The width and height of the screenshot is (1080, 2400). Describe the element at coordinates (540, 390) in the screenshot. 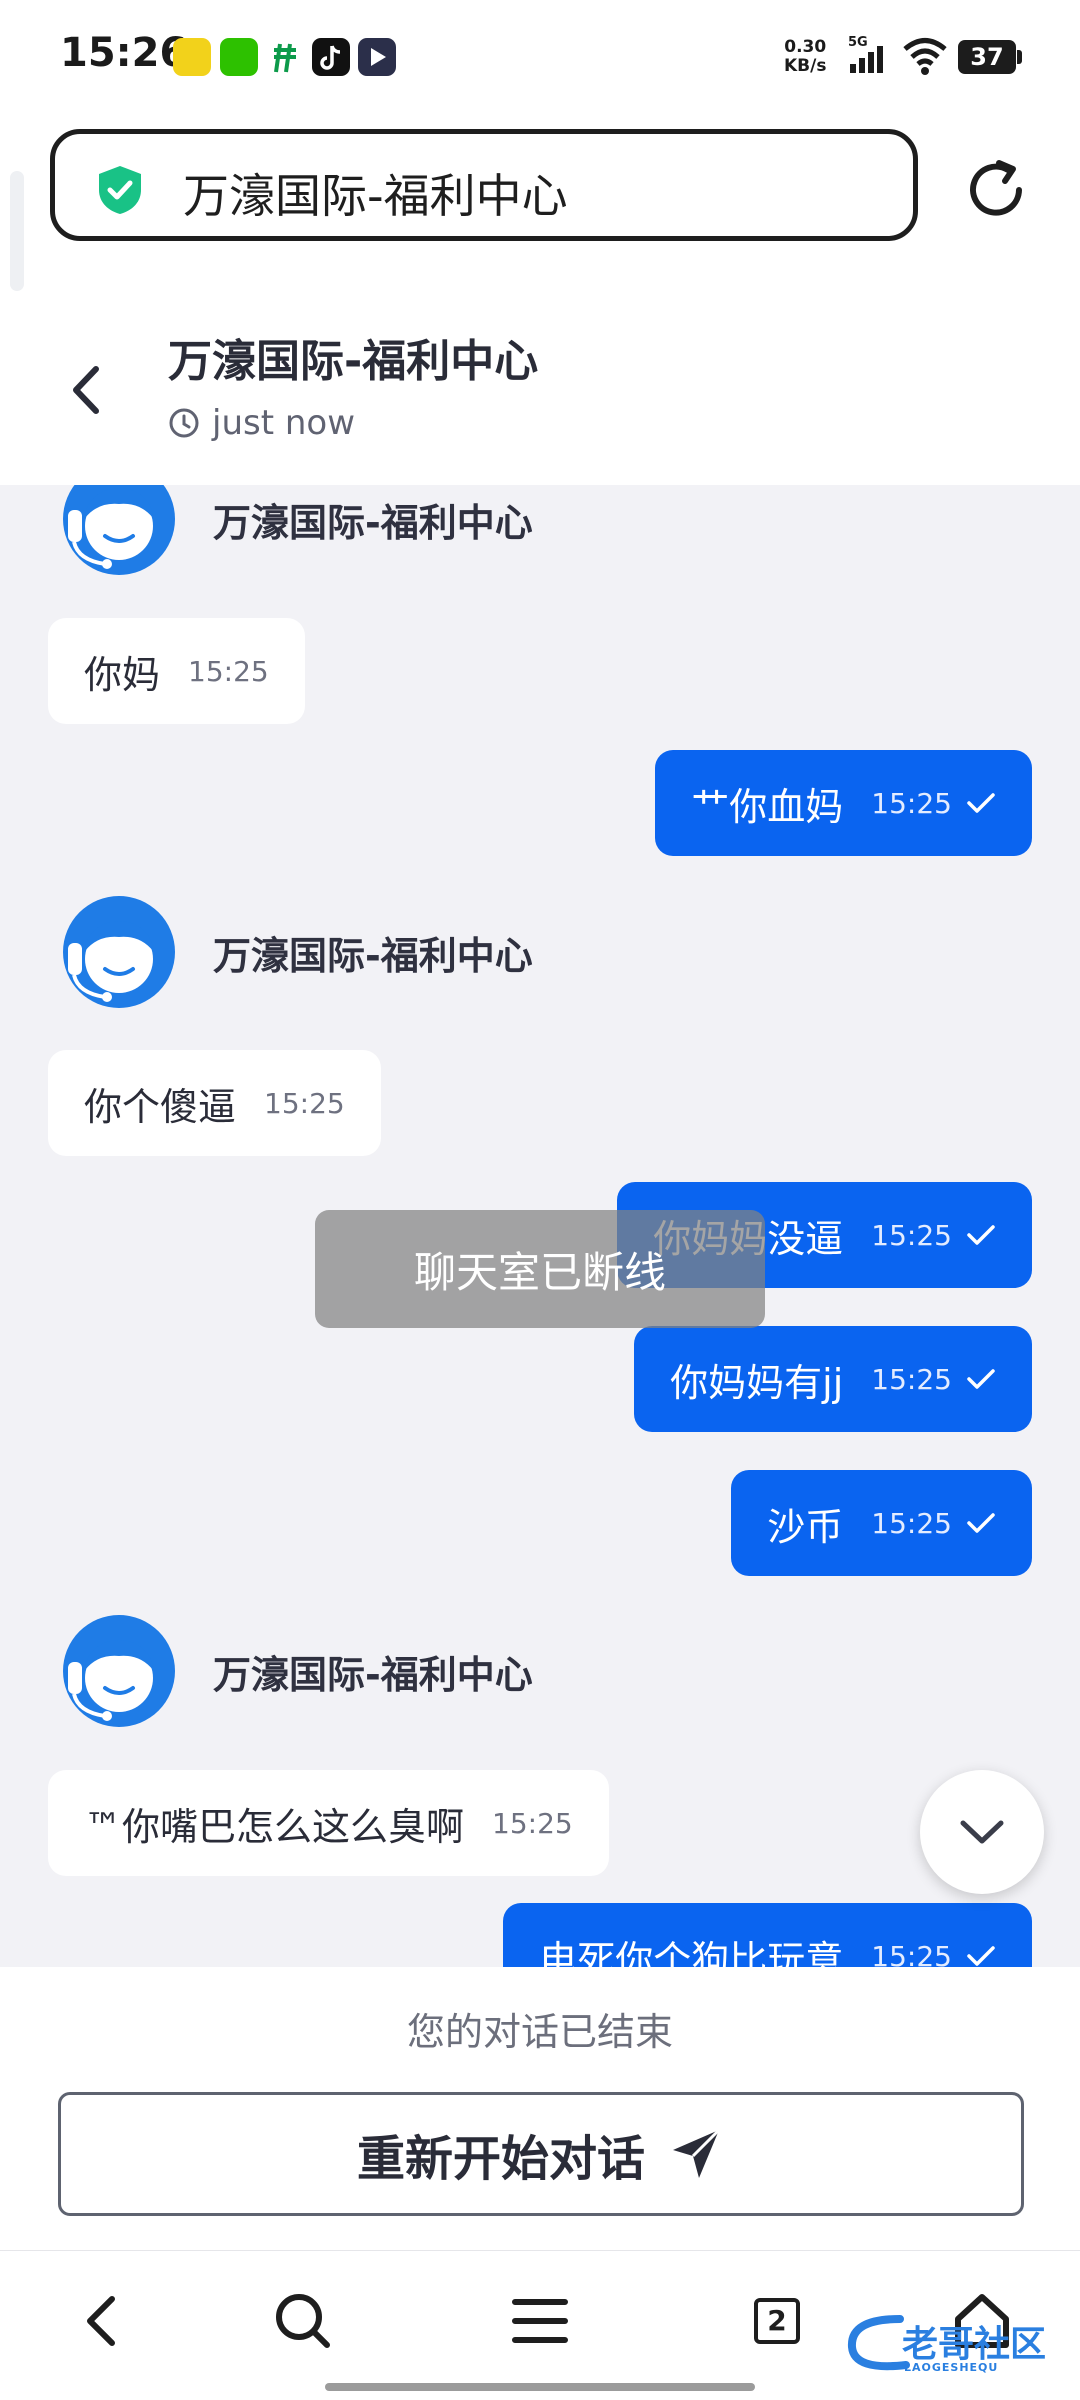

I see `chat-header: 万濠国际-福利中心 just now` at that location.